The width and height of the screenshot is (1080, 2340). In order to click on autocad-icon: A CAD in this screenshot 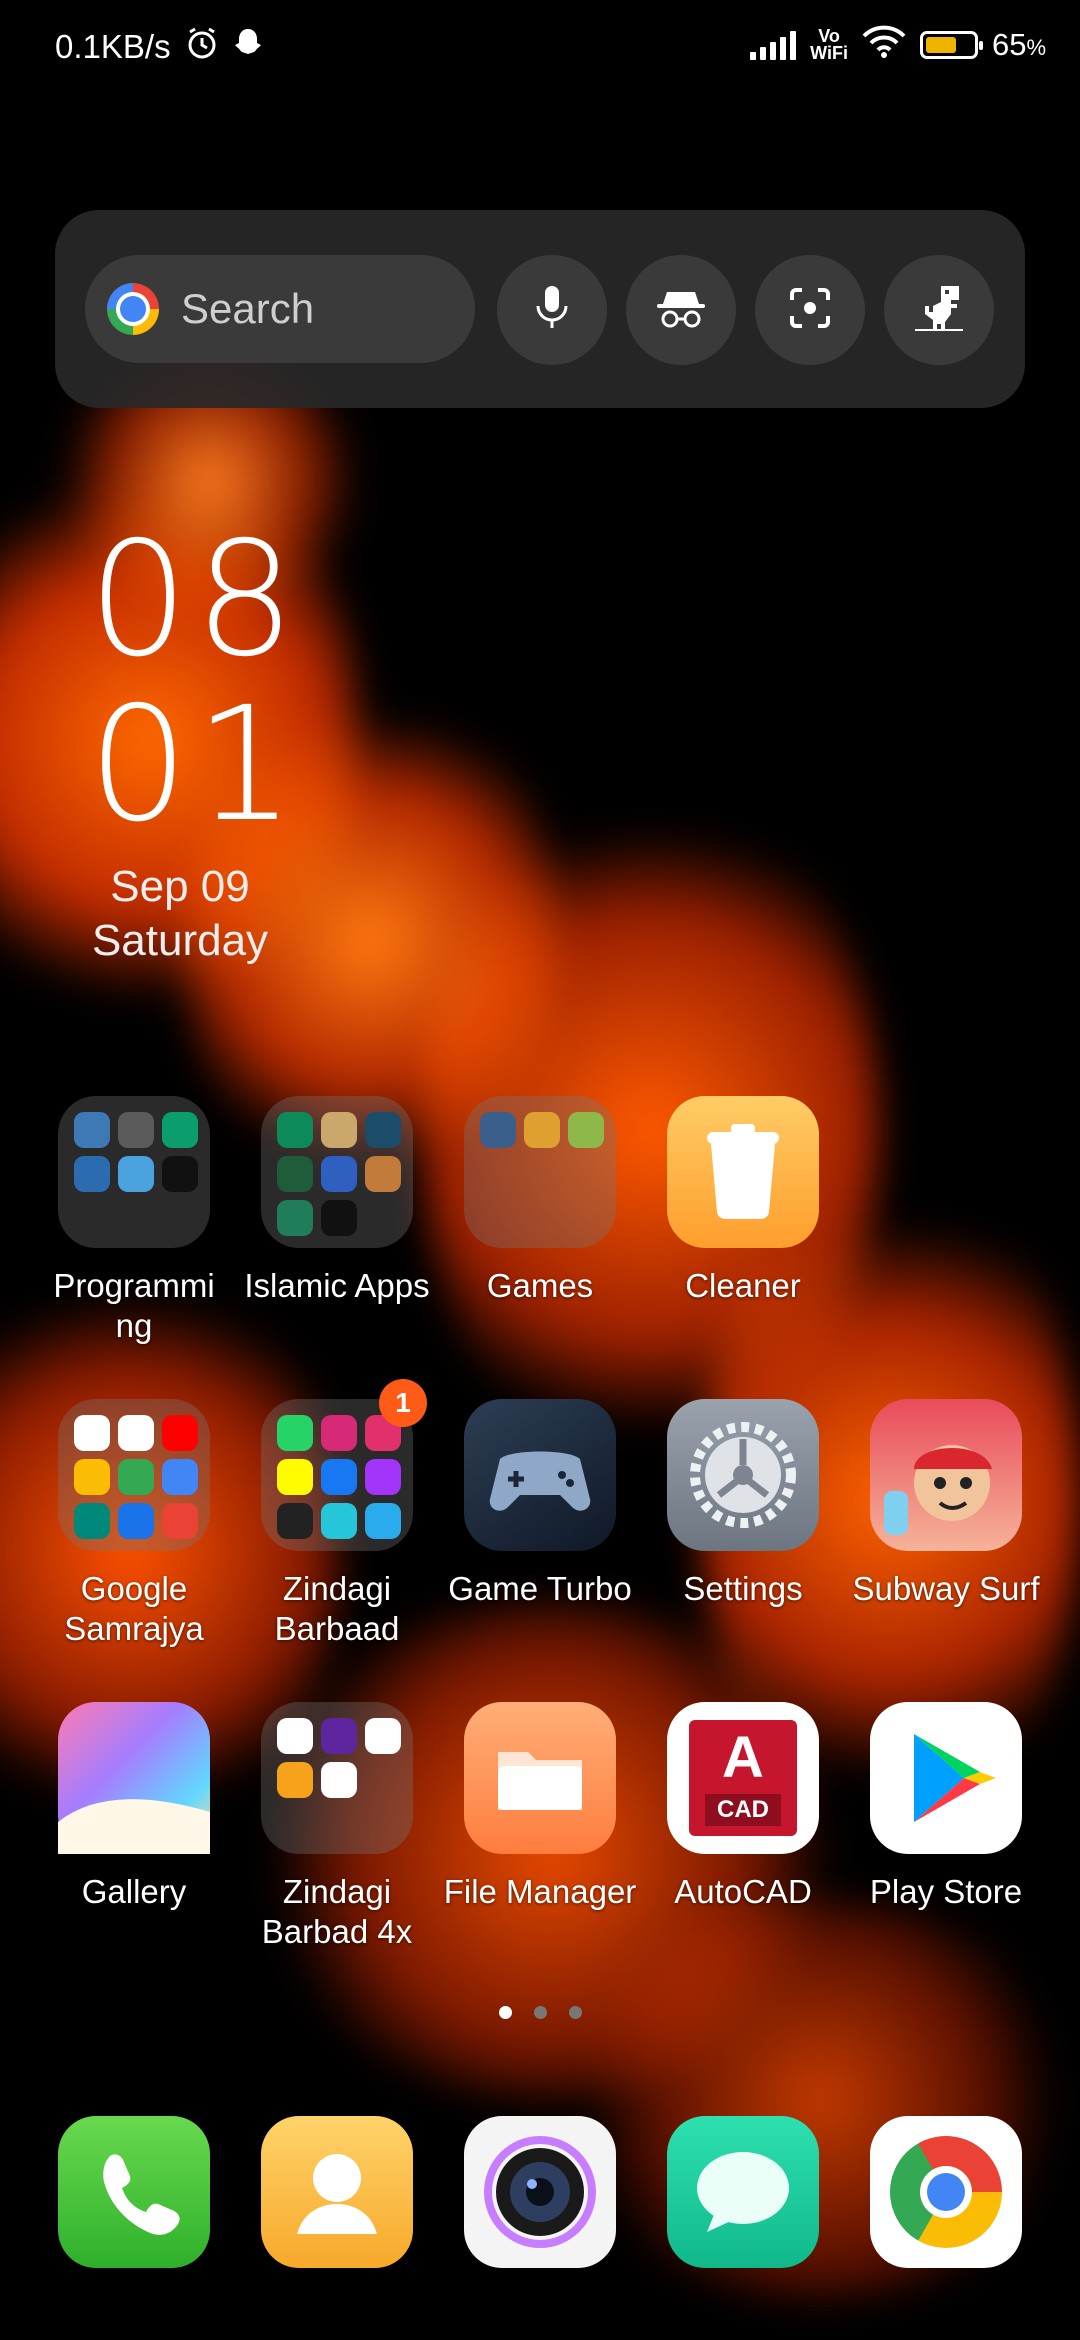, I will do `click(743, 1778)`.